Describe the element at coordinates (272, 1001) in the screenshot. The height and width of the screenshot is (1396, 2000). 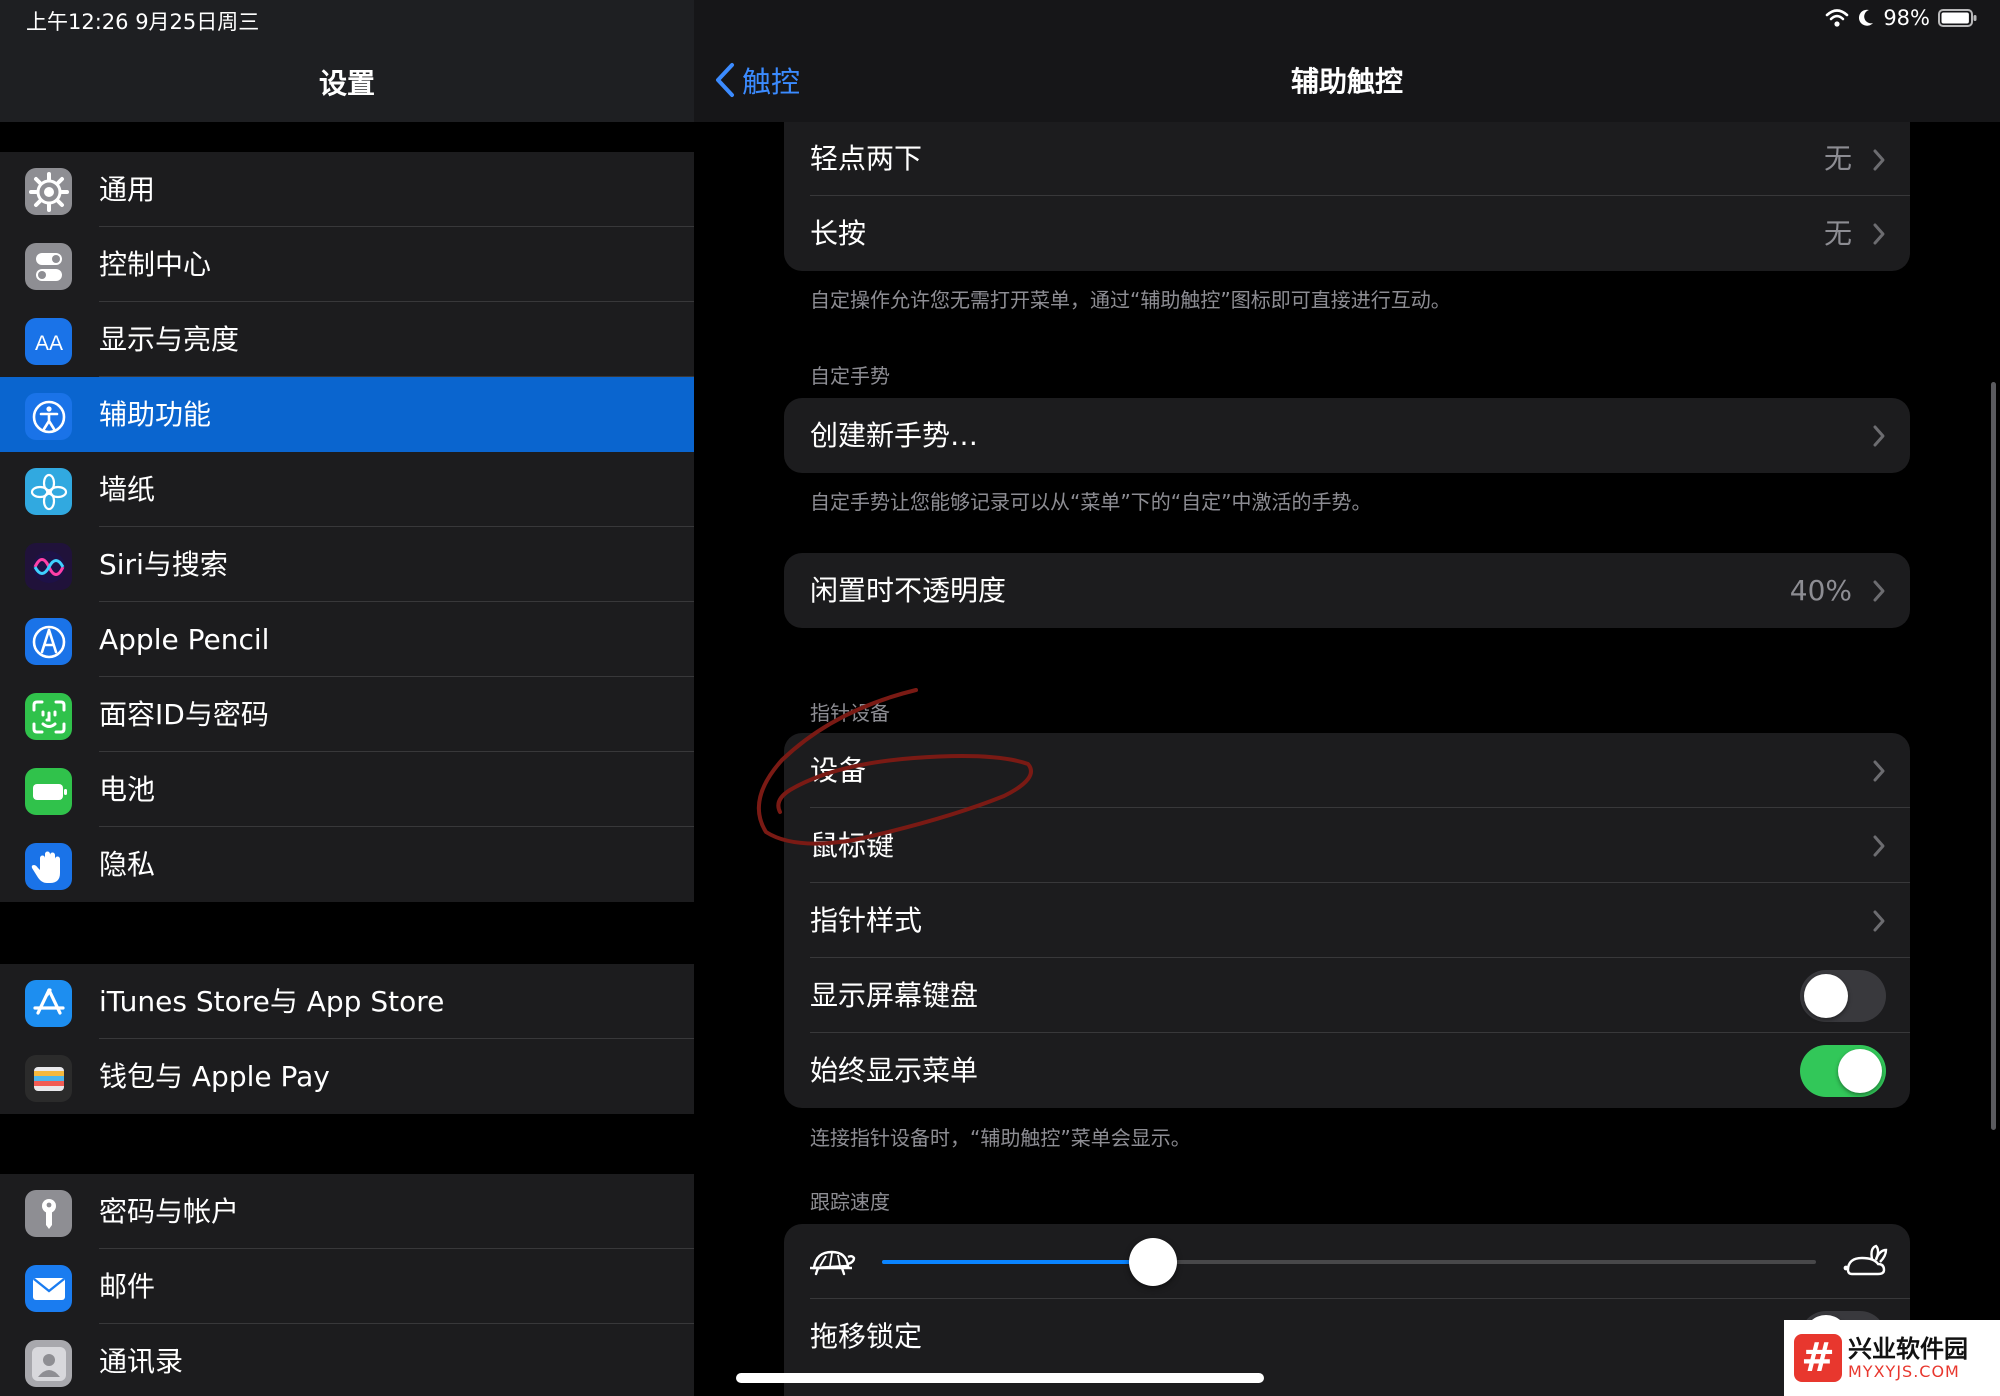
I see `sidebar-item-label: iTunes Store与 App Store` at that location.